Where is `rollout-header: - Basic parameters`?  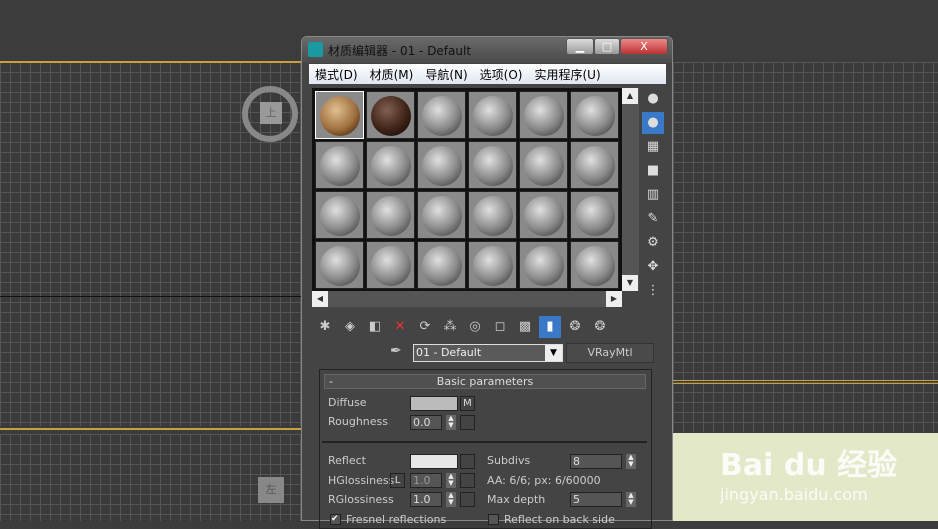
rollout-header: - Basic parameters is located at coordinates (485, 381).